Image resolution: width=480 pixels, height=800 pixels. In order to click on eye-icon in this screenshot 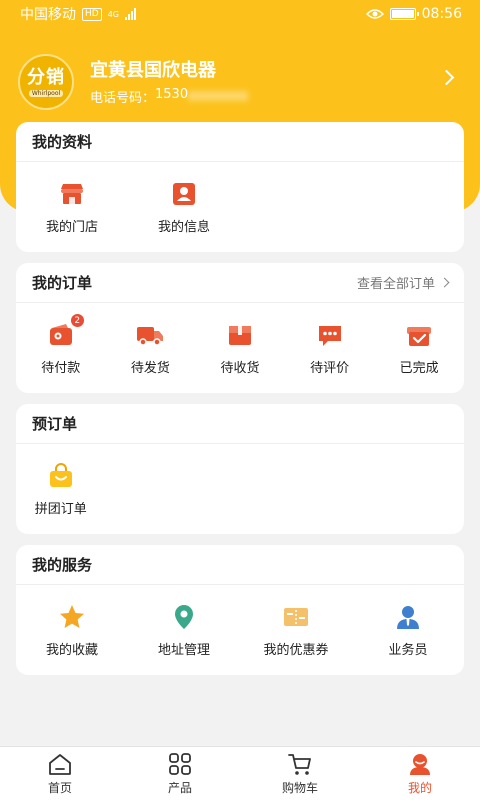, I will do `click(374, 14)`.